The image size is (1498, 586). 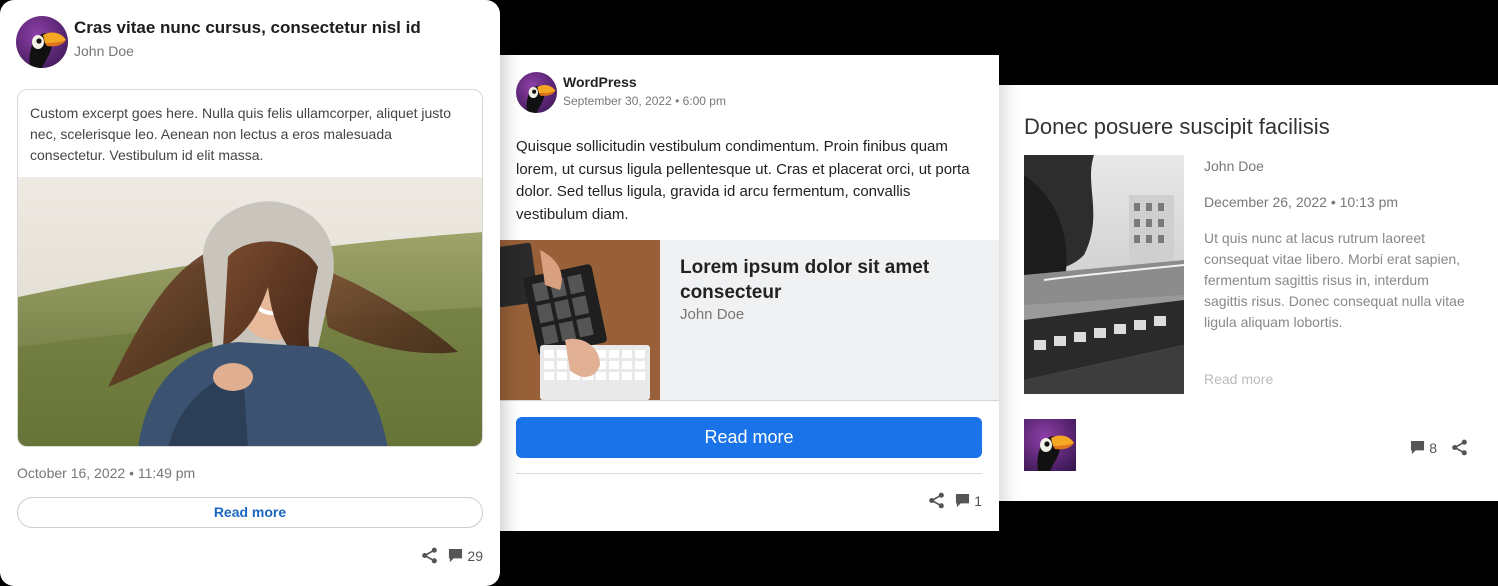 I want to click on comment-count: 29, so click(x=475, y=555).